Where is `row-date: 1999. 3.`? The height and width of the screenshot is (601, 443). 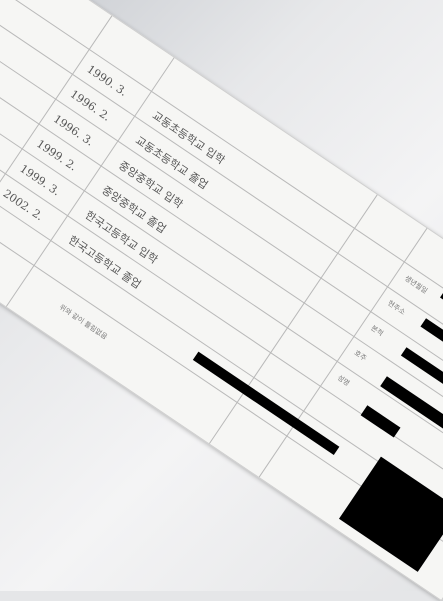
row-date: 1999. 3. is located at coordinates (40, 180).